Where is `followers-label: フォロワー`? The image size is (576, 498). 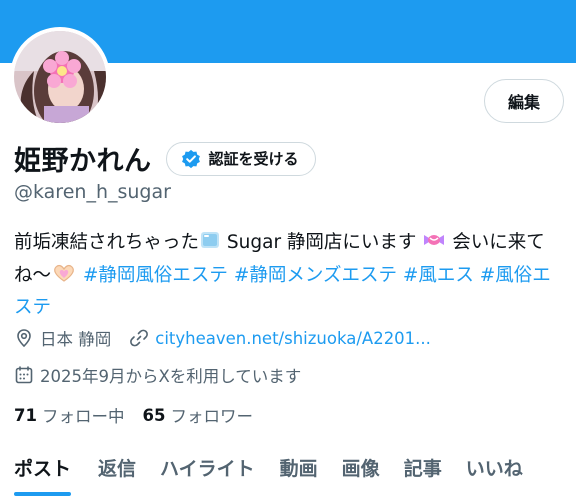
followers-label: フォロワー is located at coordinates (211, 415).